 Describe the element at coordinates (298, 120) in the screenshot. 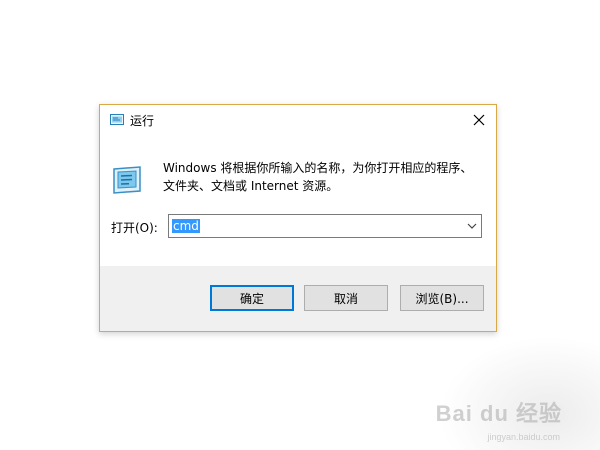

I see `title-bar: 运行` at that location.